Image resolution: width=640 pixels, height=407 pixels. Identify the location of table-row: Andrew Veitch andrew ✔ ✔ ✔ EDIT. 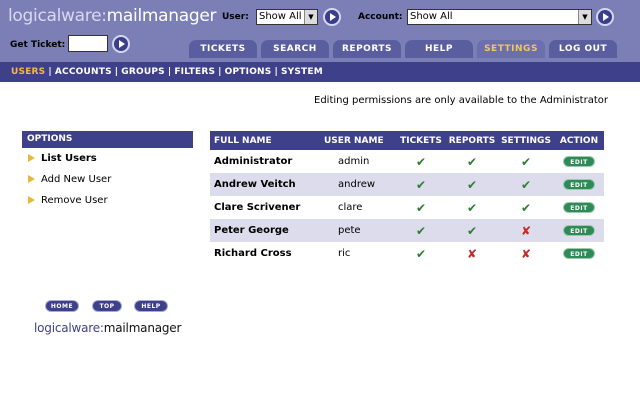
(407, 184).